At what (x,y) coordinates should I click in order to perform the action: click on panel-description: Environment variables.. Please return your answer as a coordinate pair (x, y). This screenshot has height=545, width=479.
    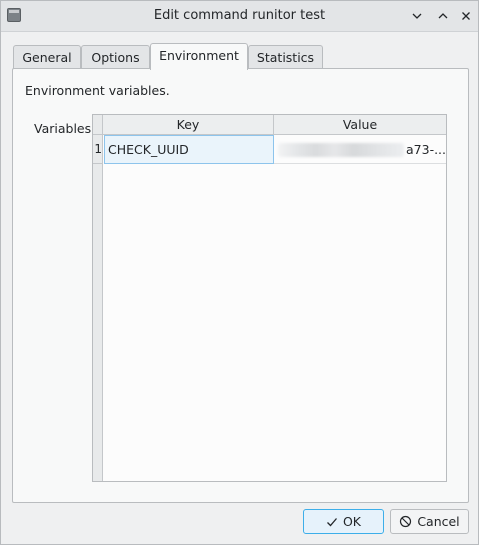
    Looking at the image, I should click on (97, 90).